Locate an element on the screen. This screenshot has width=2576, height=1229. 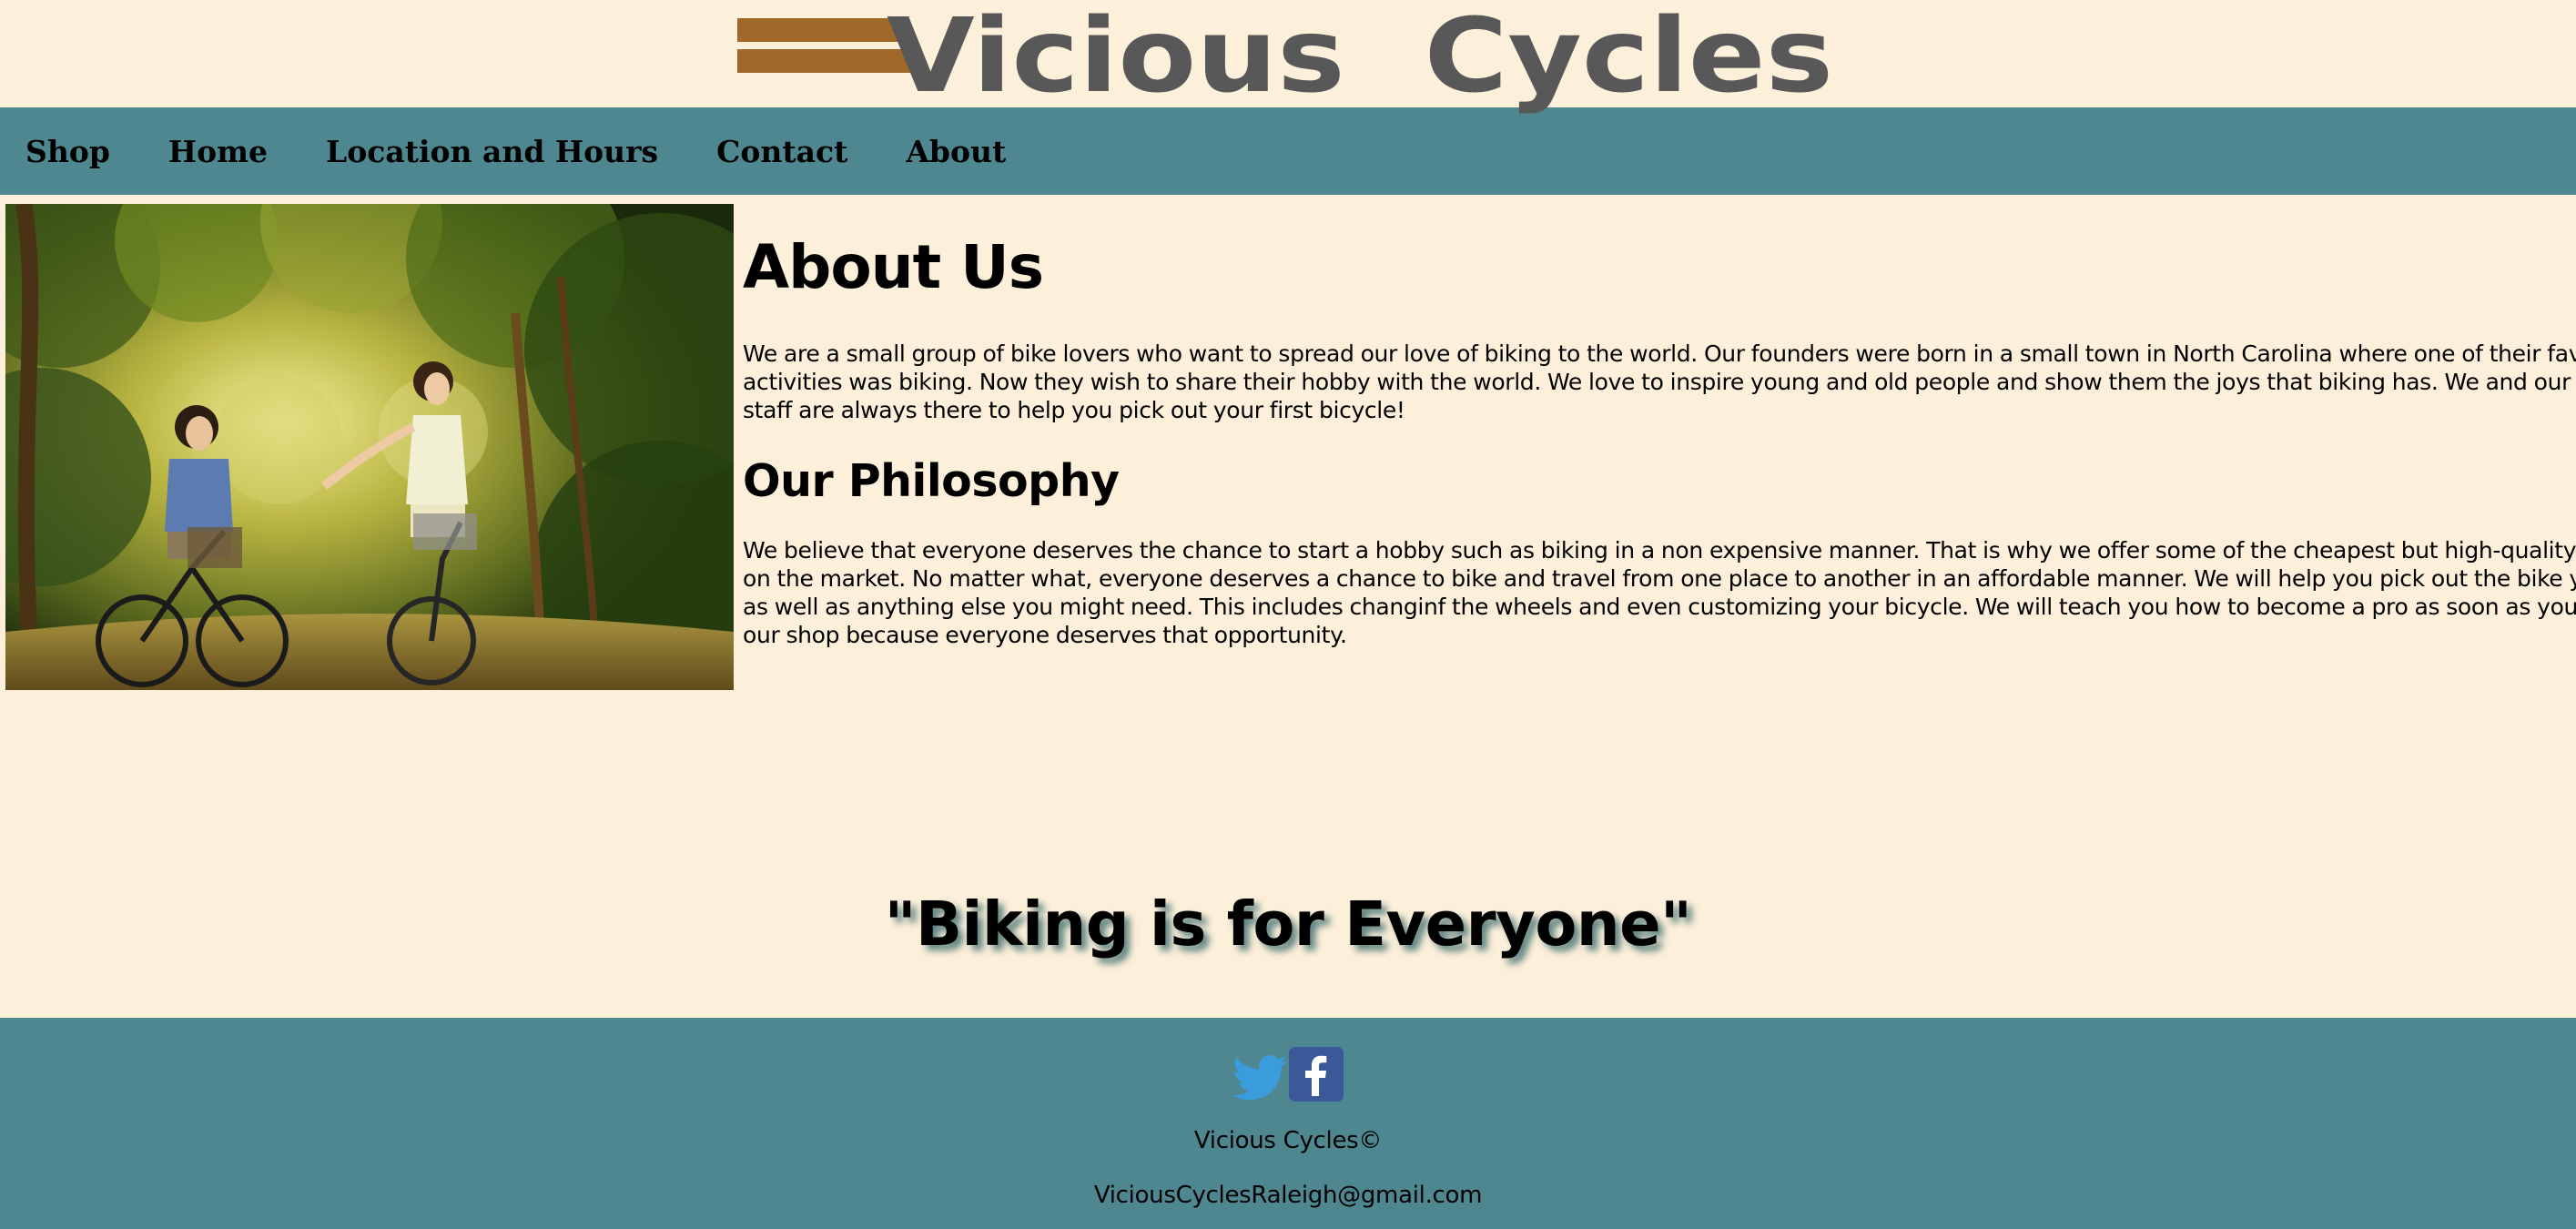
facebook-link is located at coordinates (1316, 1074).